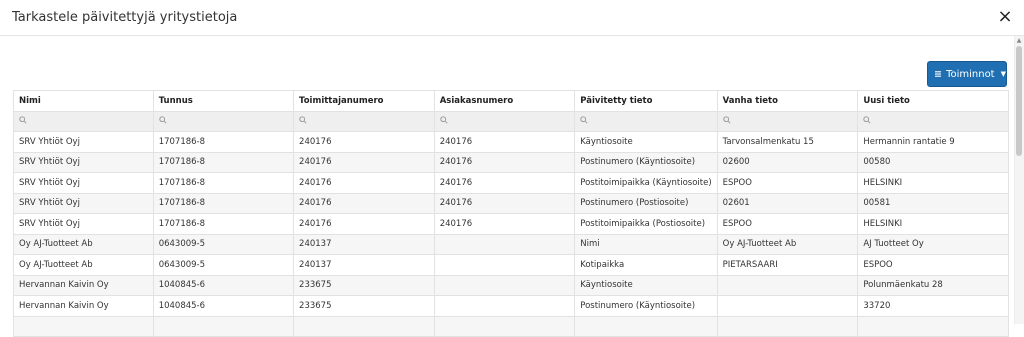 The image size is (1024, 337). I want to click on vertical-scrollbar: ▲, so click(1019, 180).